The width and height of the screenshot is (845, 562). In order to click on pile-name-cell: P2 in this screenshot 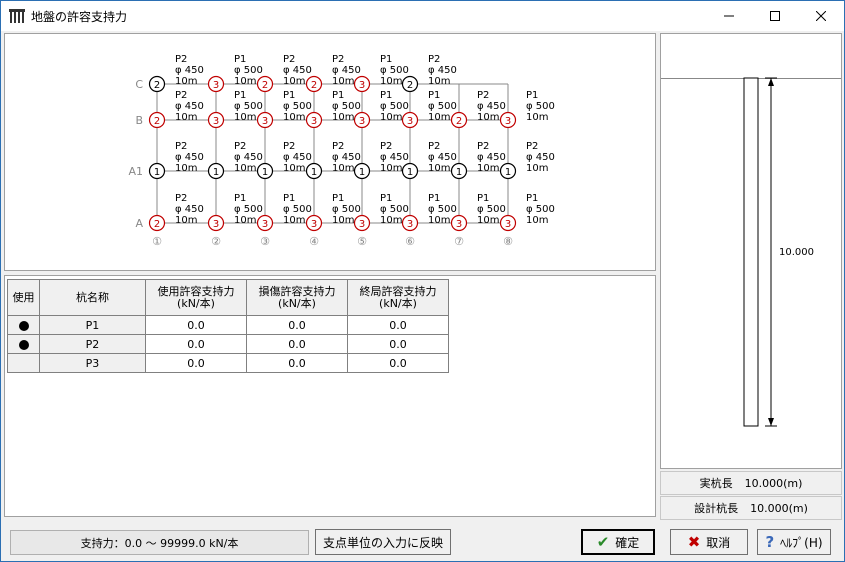, I will do `click(92, 344)`.